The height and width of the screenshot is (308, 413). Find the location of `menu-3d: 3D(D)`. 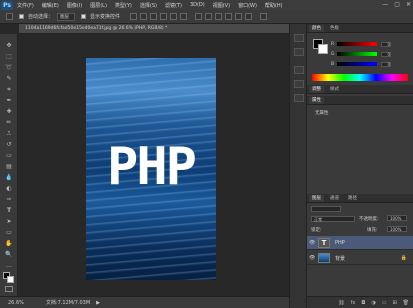

menu-3d: 3D(D) is located at coordinates (197, 5).